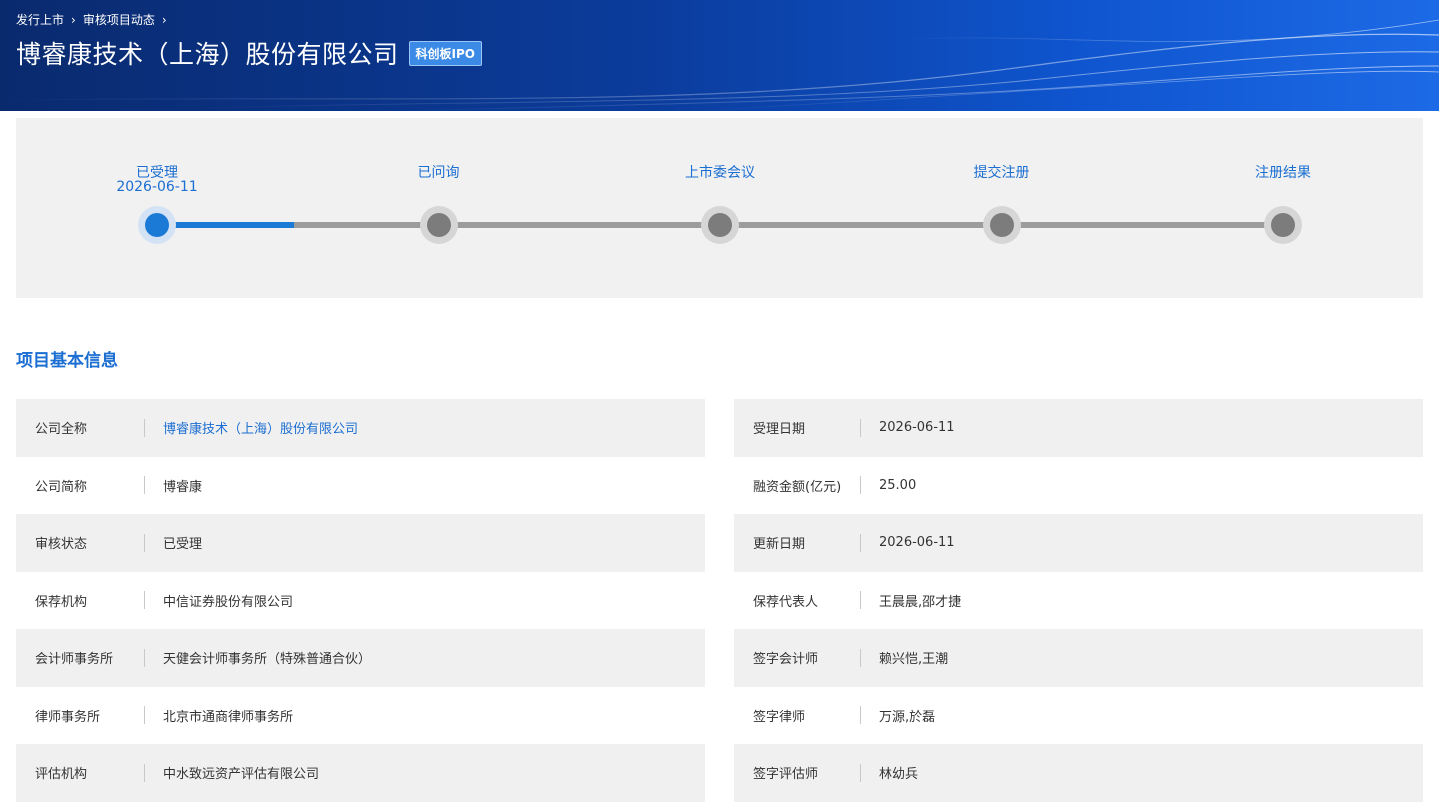  Describe the element at coordinates (1078, 543) in the screenshot. I see `info-row-update-date: 更新日期 2026-06-11` at that location.